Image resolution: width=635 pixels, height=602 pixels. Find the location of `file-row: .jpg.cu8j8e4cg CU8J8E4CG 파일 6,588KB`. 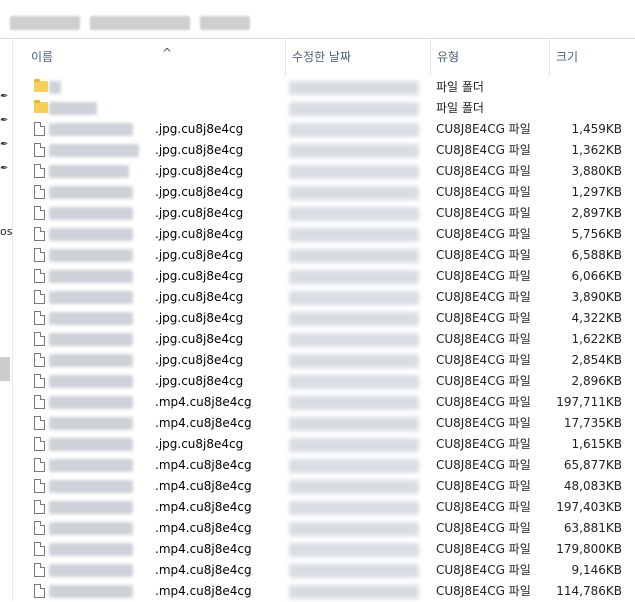

file-row: .jpg.cu8j8e4cg CU8J8E4CG 파일 6,588KB is located at coordinates (324, 255).